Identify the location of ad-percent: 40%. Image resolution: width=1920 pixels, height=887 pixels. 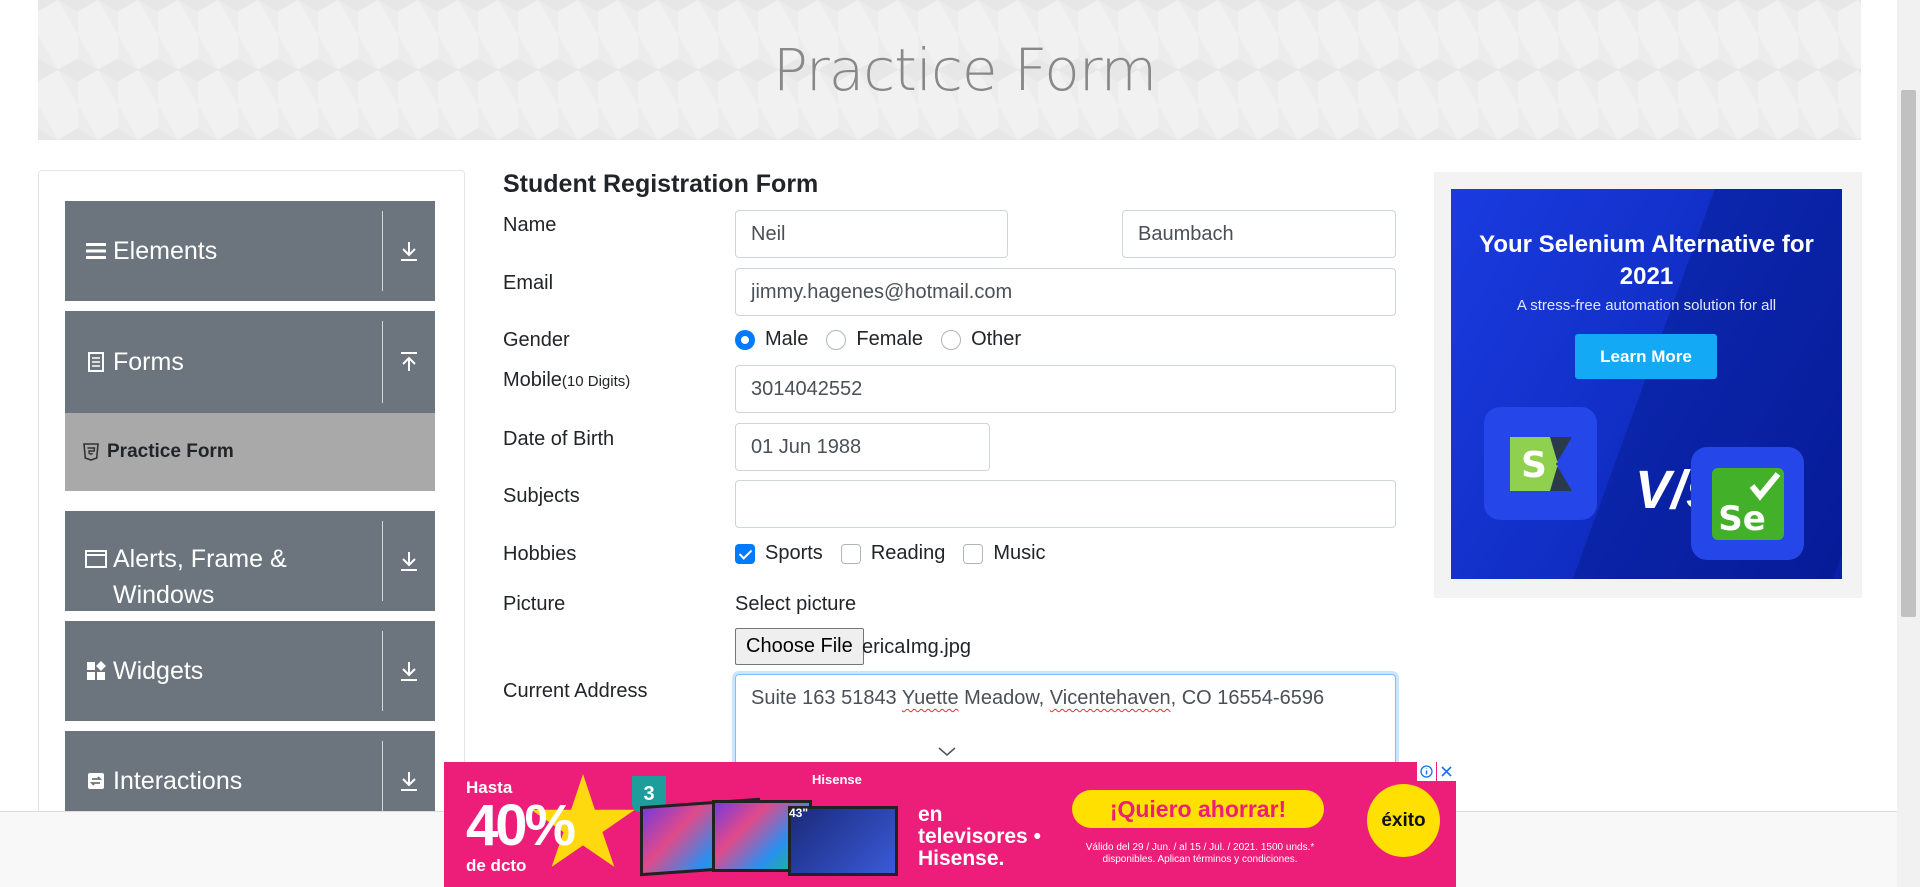
(521, 825).